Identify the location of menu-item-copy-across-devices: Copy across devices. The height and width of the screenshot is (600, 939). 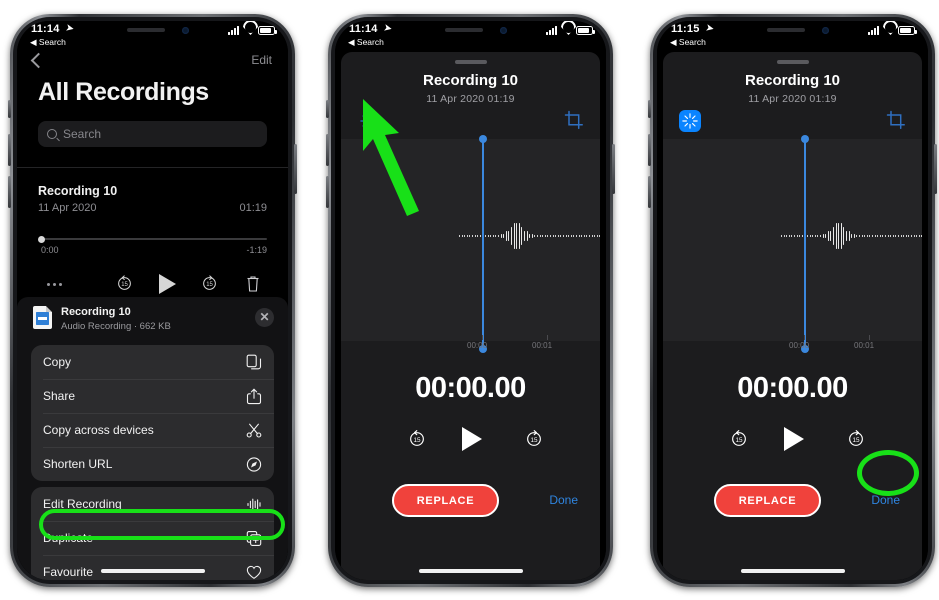
(152, 430).